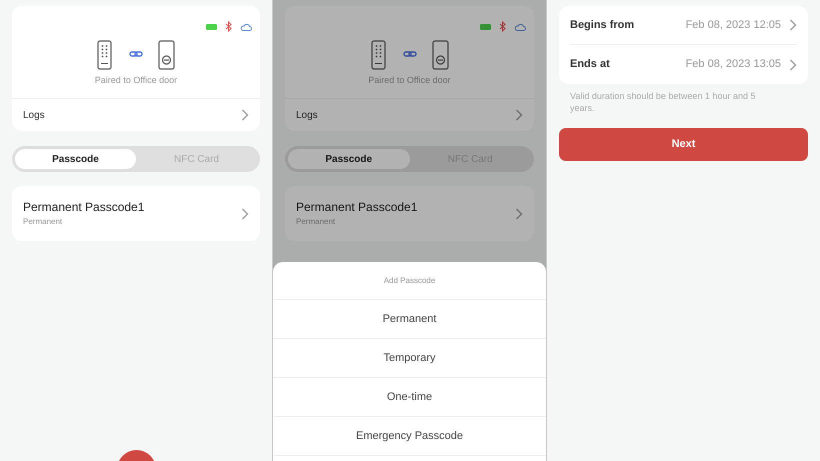 The width and height of the screenshot is (820, 461). Describe the element at coordinates (683, 144) in the screenshot. I see `next-button: Next` at that location.